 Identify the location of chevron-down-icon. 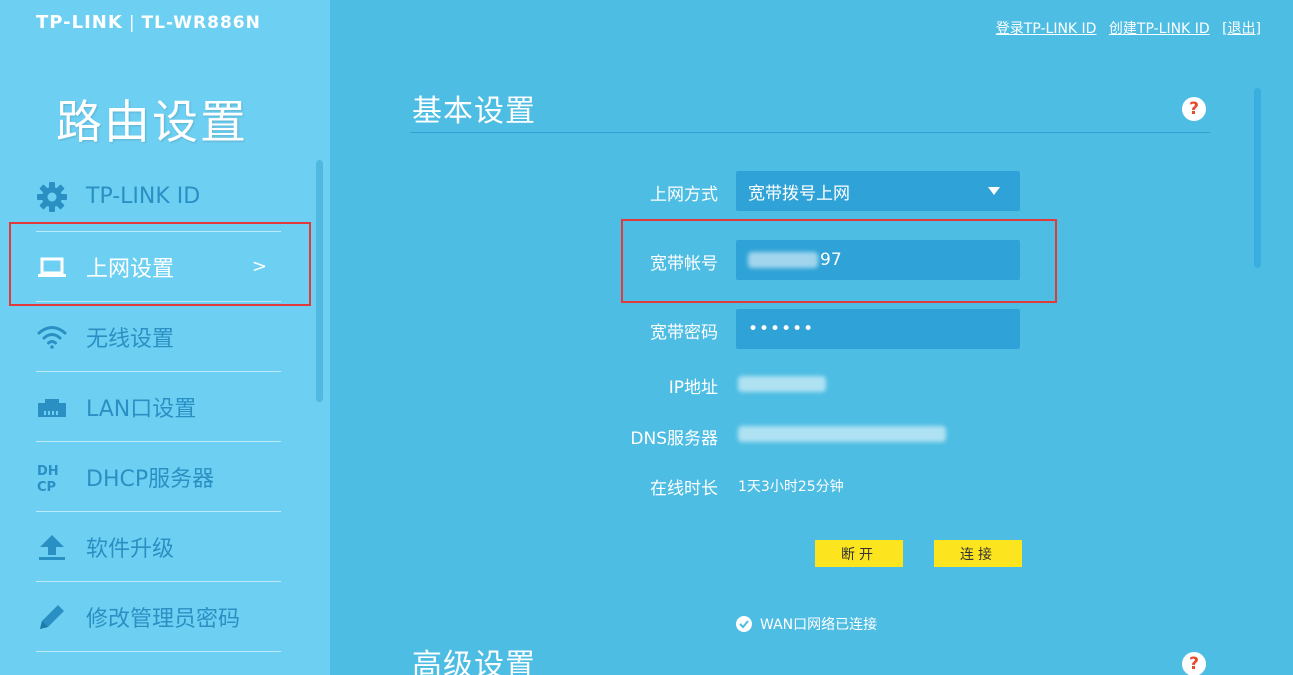
(994, 191).